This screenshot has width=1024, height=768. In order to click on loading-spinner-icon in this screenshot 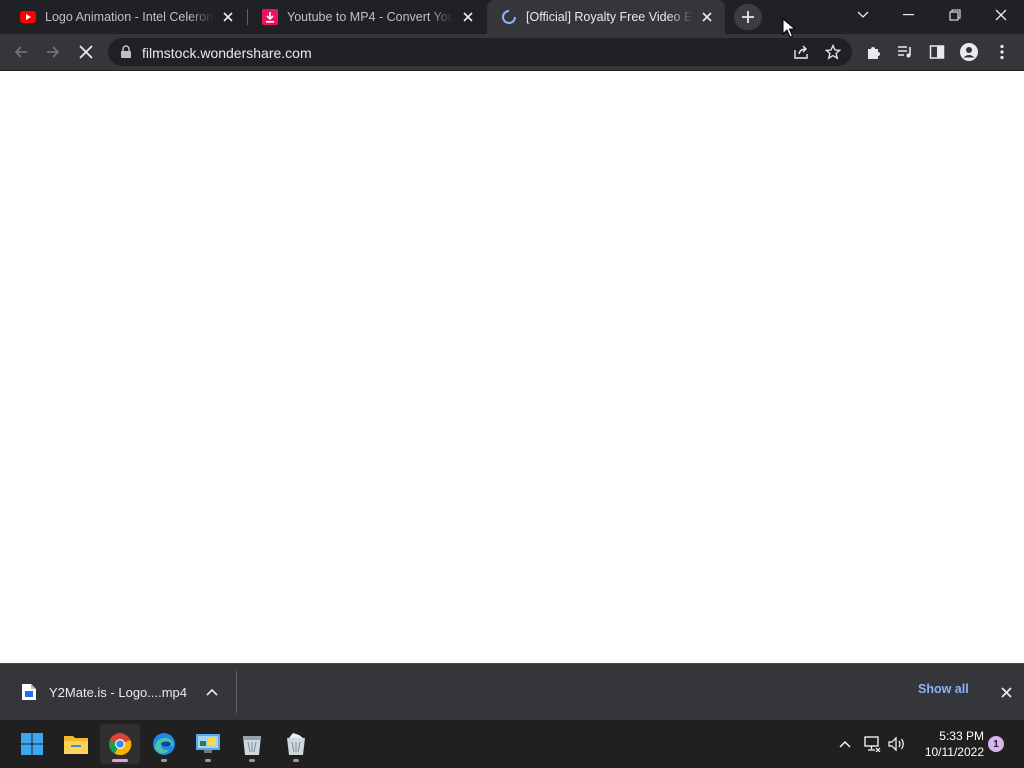, I will do `click(509, 17)`.